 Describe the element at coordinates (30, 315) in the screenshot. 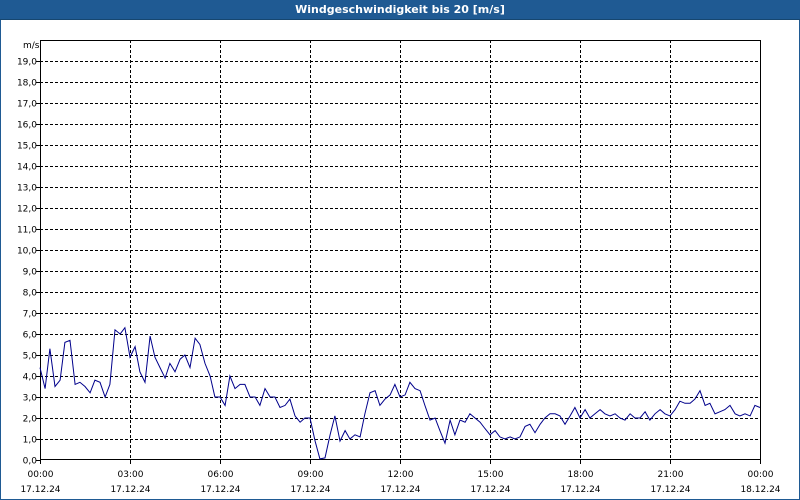

I see `y-tick-label: 7,0` at that location.